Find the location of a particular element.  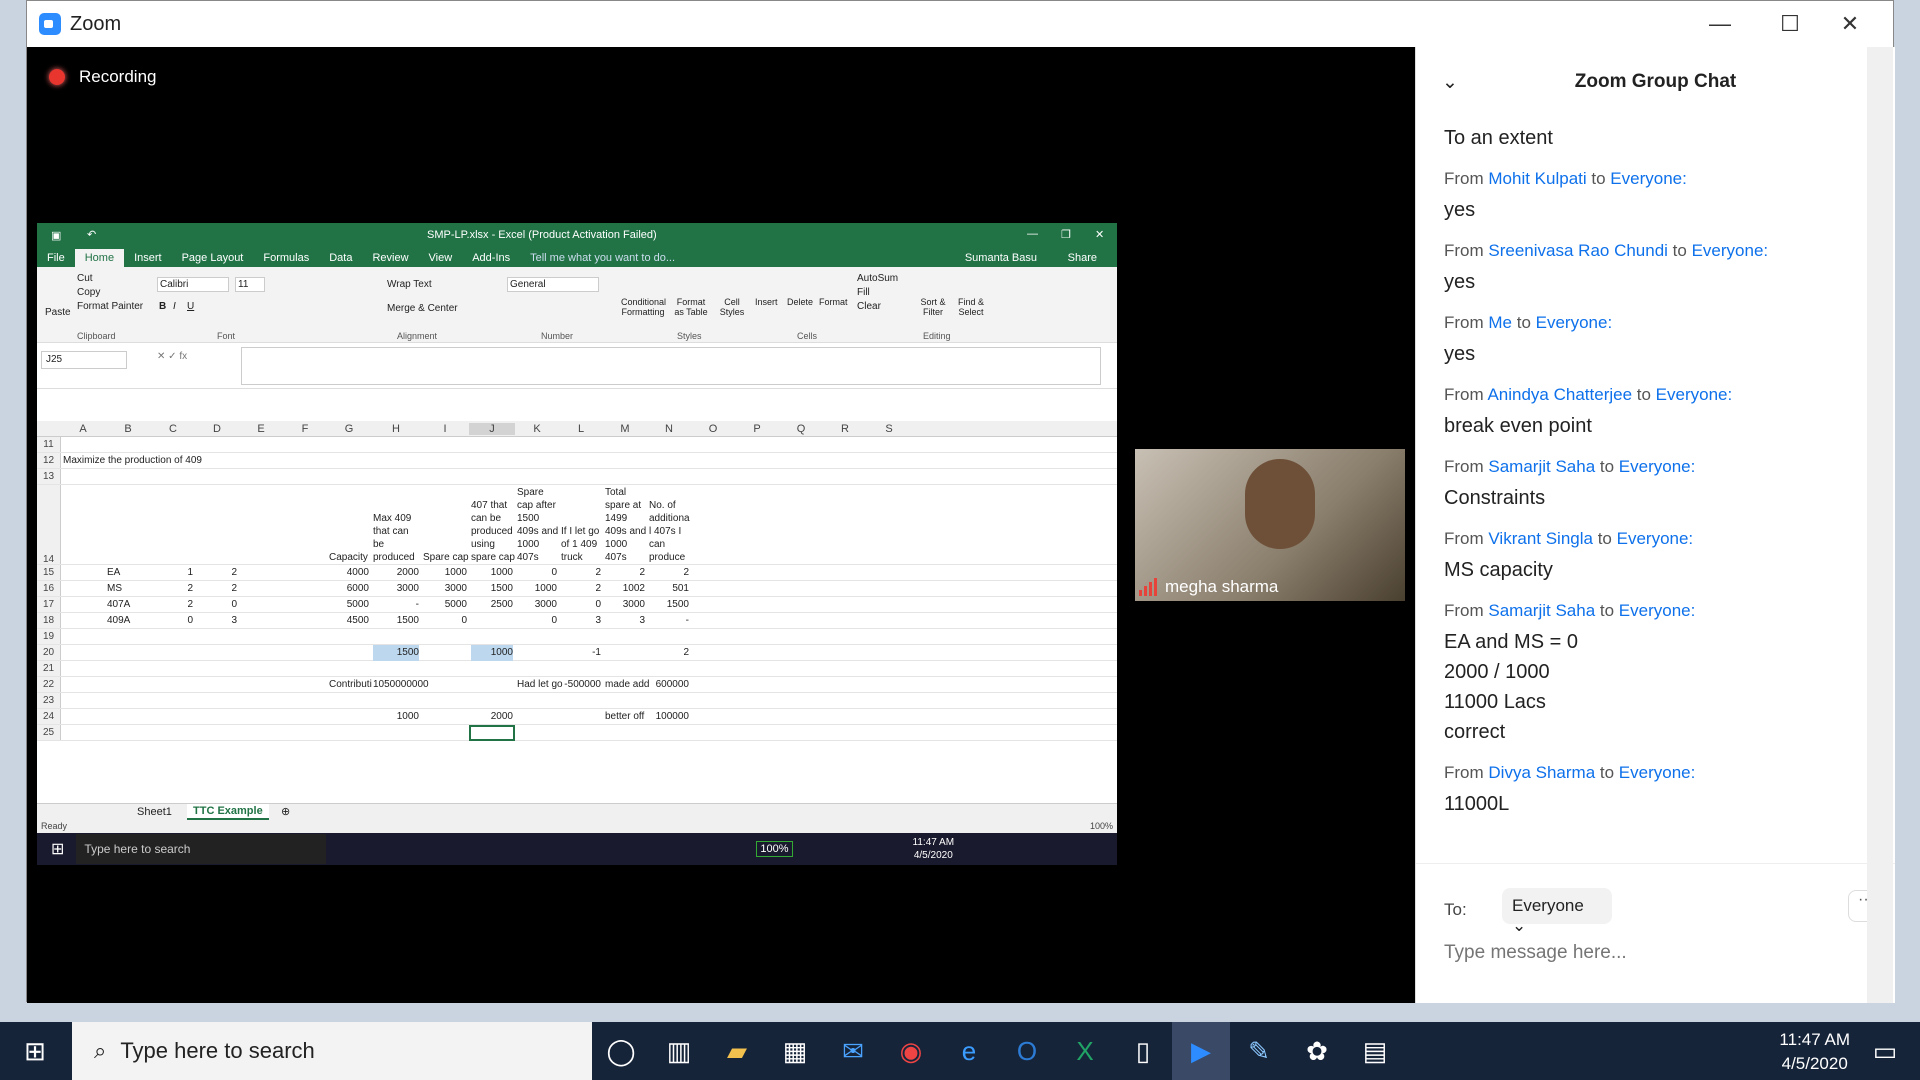

paste-button: Paste is located at coordinates (58, 312).